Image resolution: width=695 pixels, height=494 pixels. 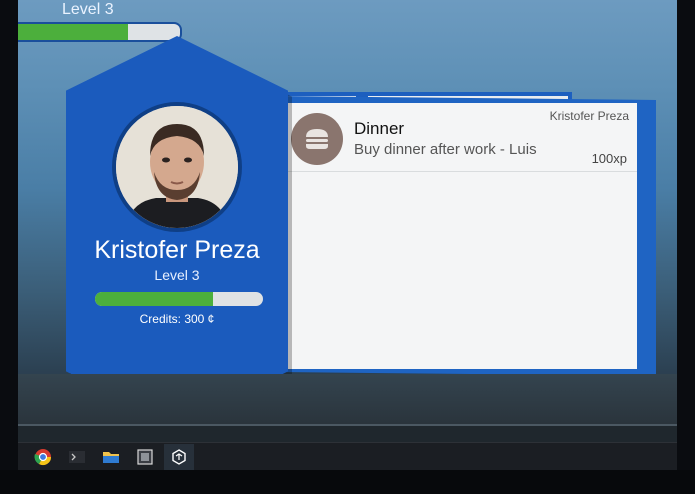 What do you see at coordinates (145, 457) in the screenshot?
I see `app-icon` at bounding box center [145, 457].